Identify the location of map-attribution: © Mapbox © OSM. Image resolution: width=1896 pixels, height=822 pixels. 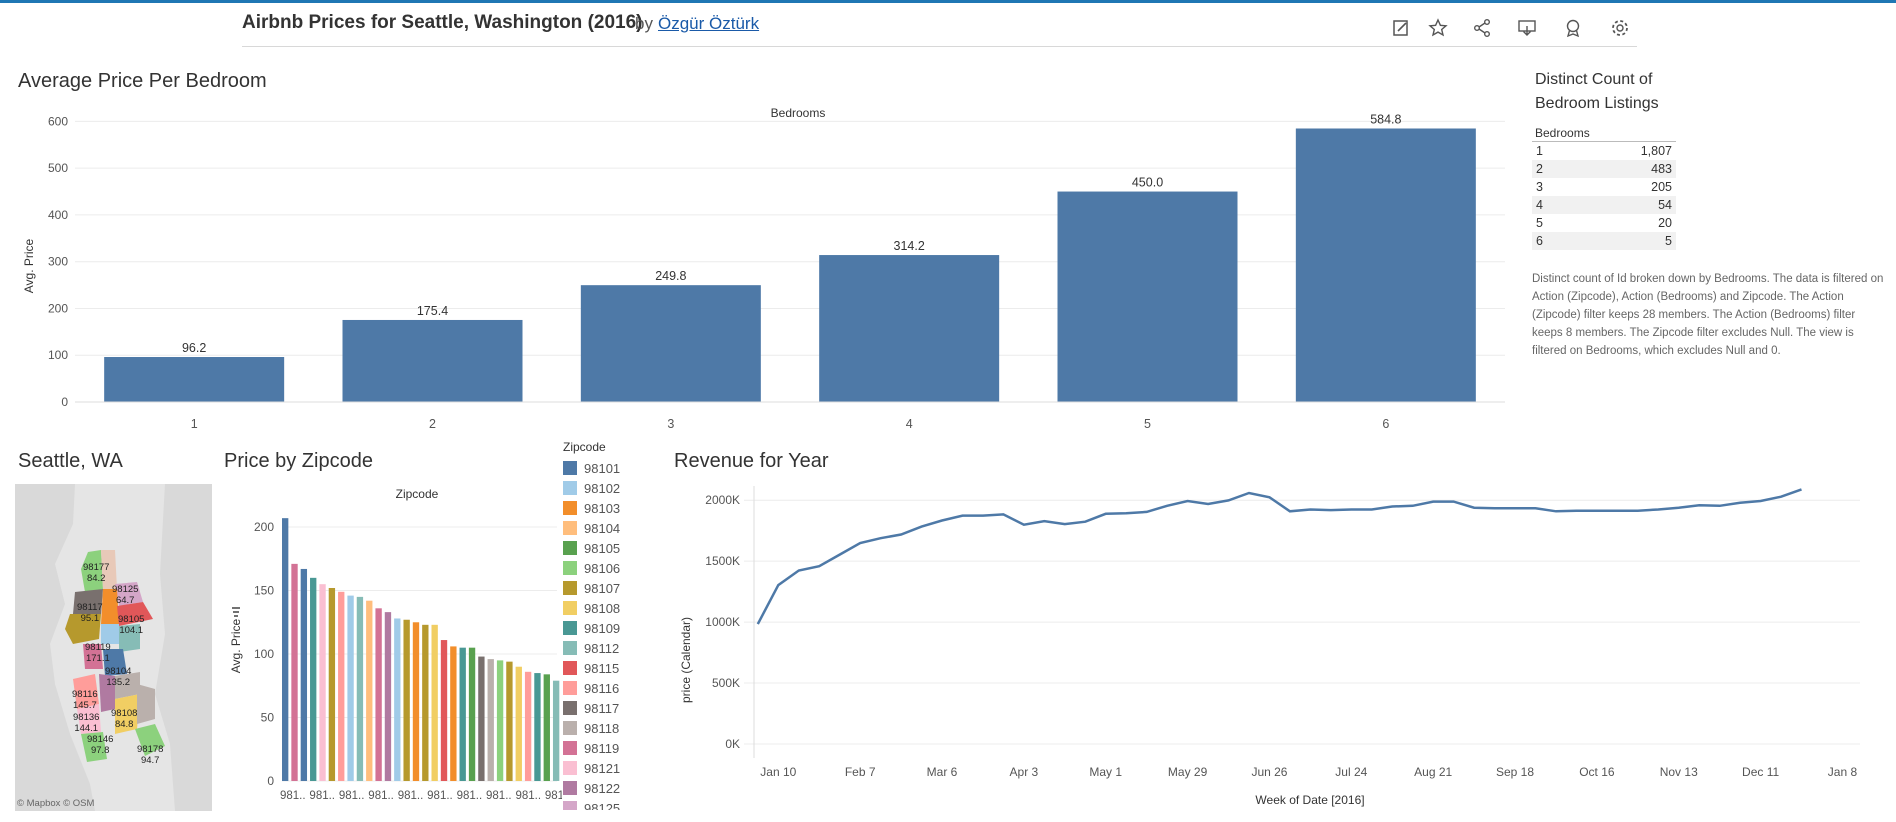
(55, 803).